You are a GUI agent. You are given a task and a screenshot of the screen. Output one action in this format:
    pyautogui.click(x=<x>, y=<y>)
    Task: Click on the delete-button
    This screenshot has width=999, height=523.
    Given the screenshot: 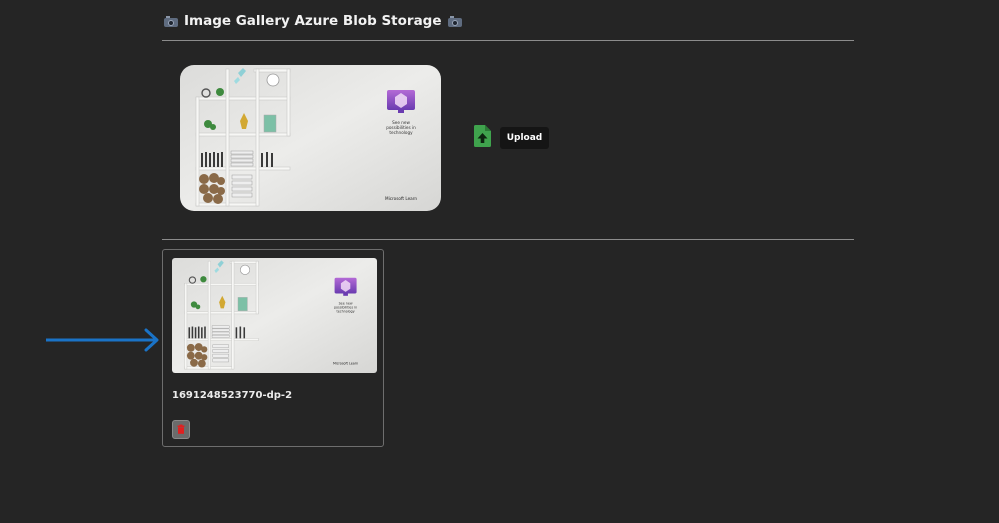 What is the action you would take?
    pyautogui.click(x=181, y=429)
    